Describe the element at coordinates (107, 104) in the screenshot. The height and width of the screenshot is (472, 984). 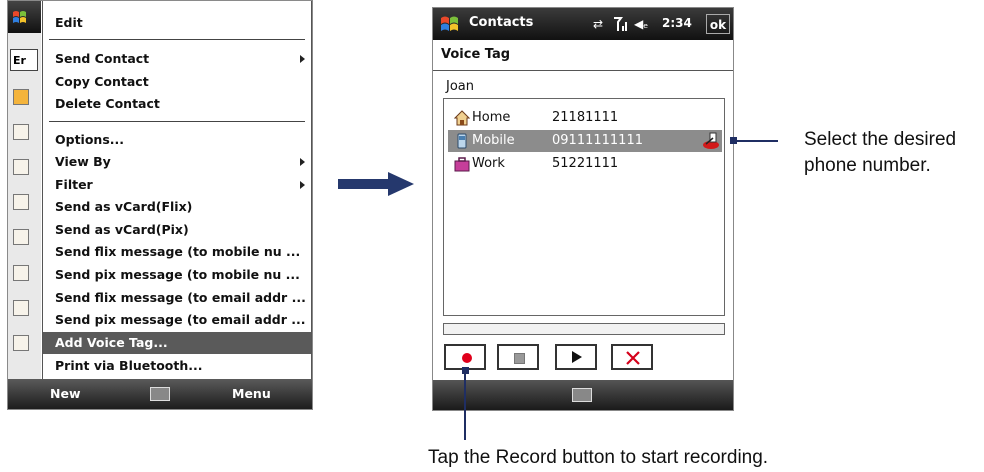
I see `menu-item-delete-contact: Delete Contact` at that location.